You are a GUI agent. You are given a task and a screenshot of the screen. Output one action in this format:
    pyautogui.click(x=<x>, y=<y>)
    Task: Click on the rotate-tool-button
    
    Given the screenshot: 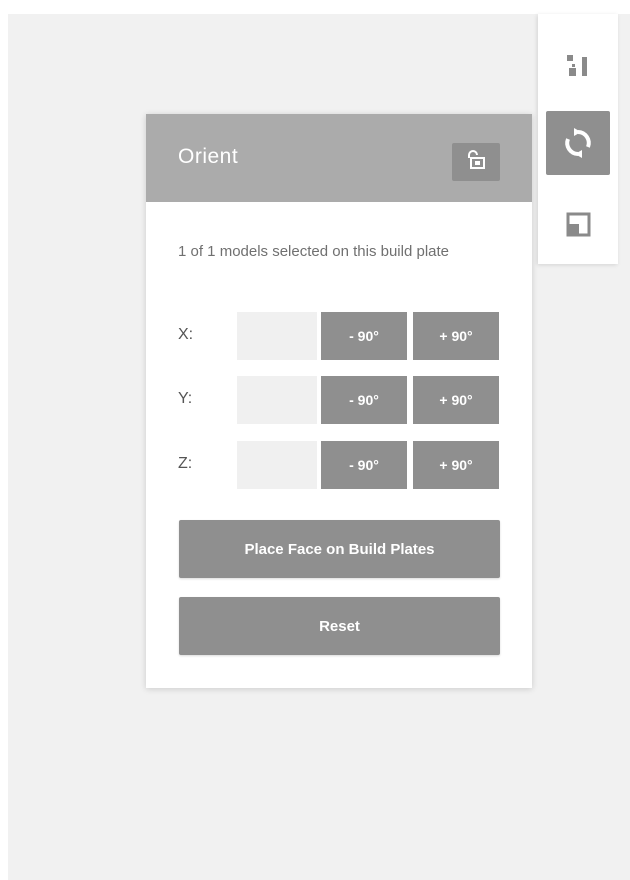 What is the action you would take?
    pyautogui.click(x=578, y=143)
    